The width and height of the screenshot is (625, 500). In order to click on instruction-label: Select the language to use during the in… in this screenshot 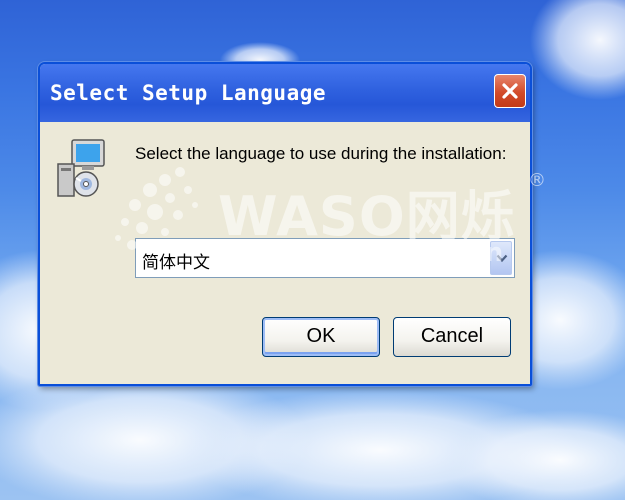, I will do `click(321, 153)`.